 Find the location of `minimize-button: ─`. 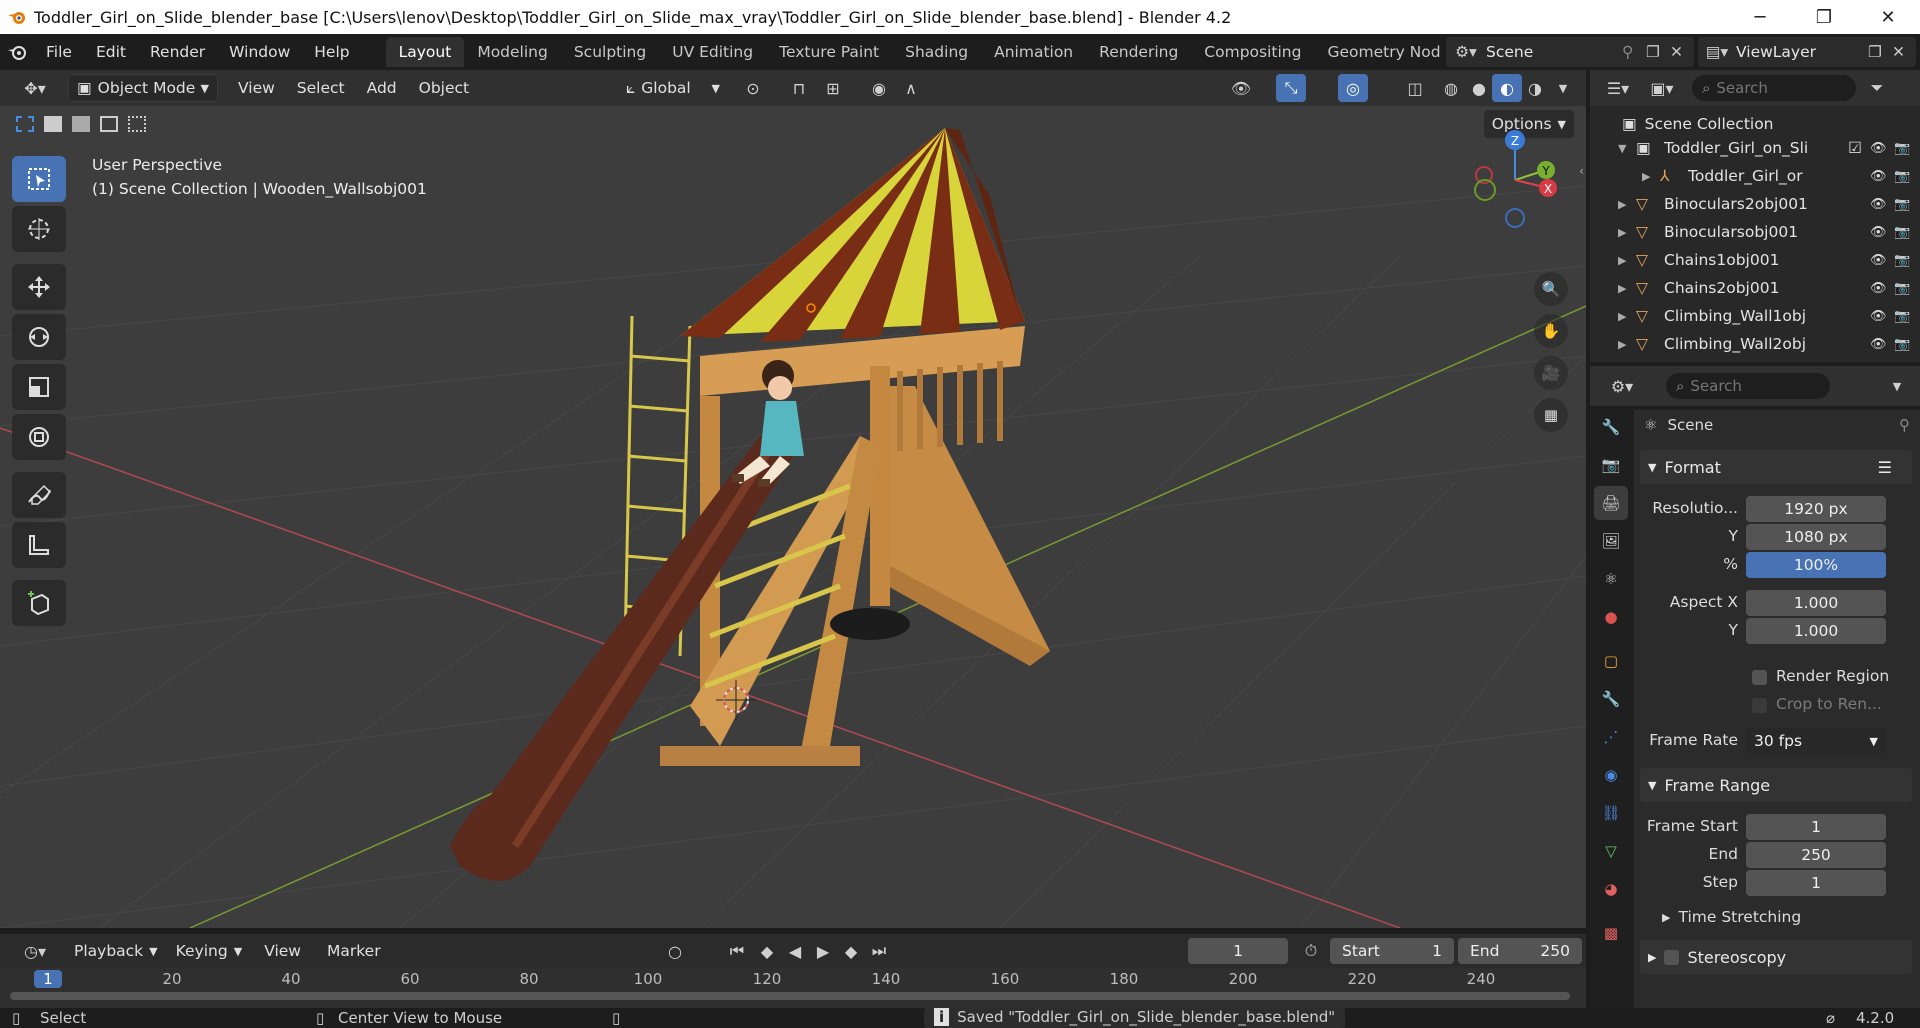

minimize-button: ─ is located at coordinates (1760, 17).